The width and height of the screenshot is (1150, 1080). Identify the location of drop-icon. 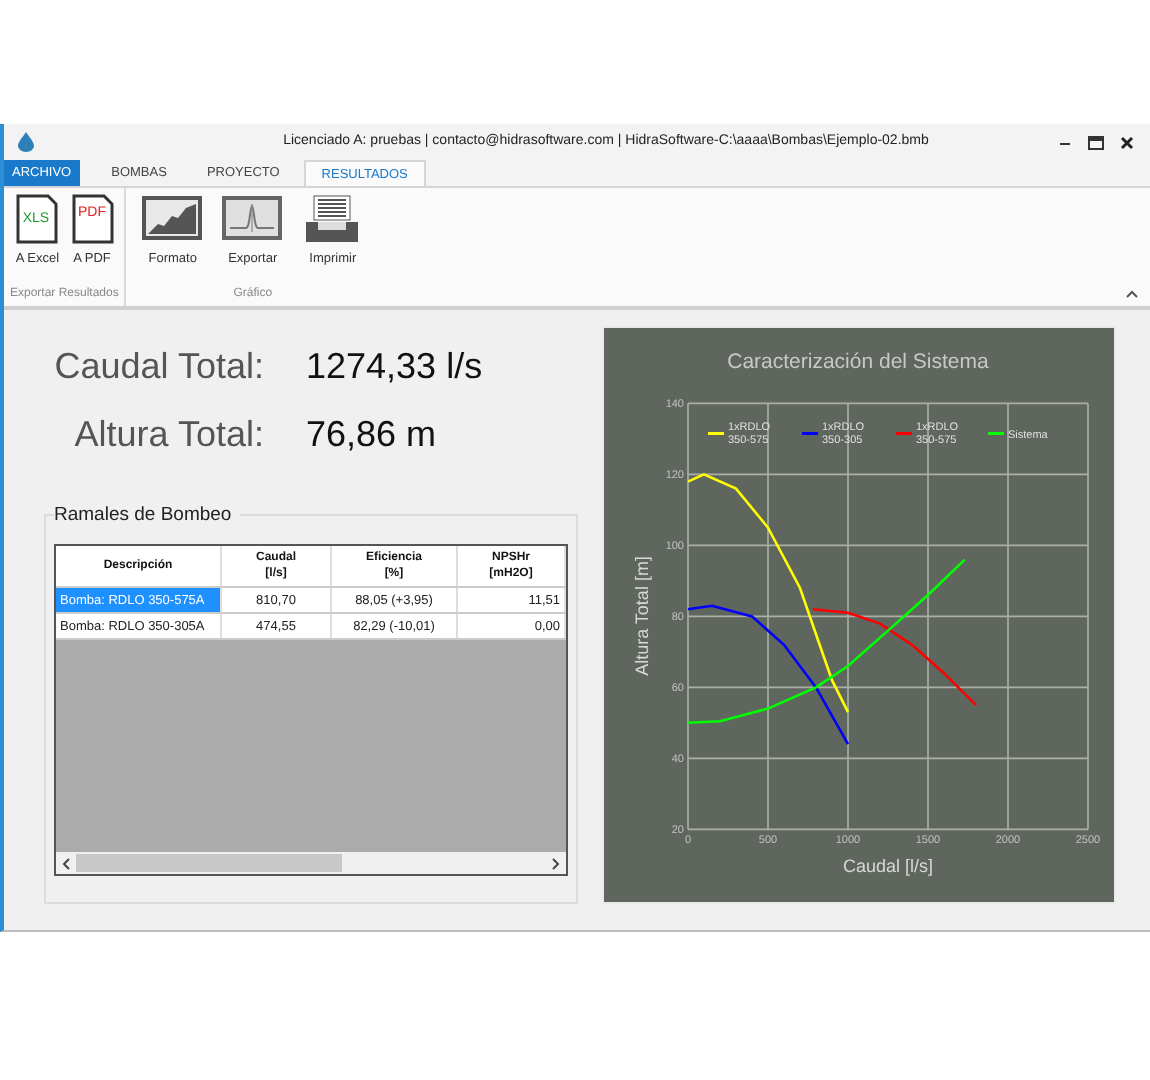
(26, 142).